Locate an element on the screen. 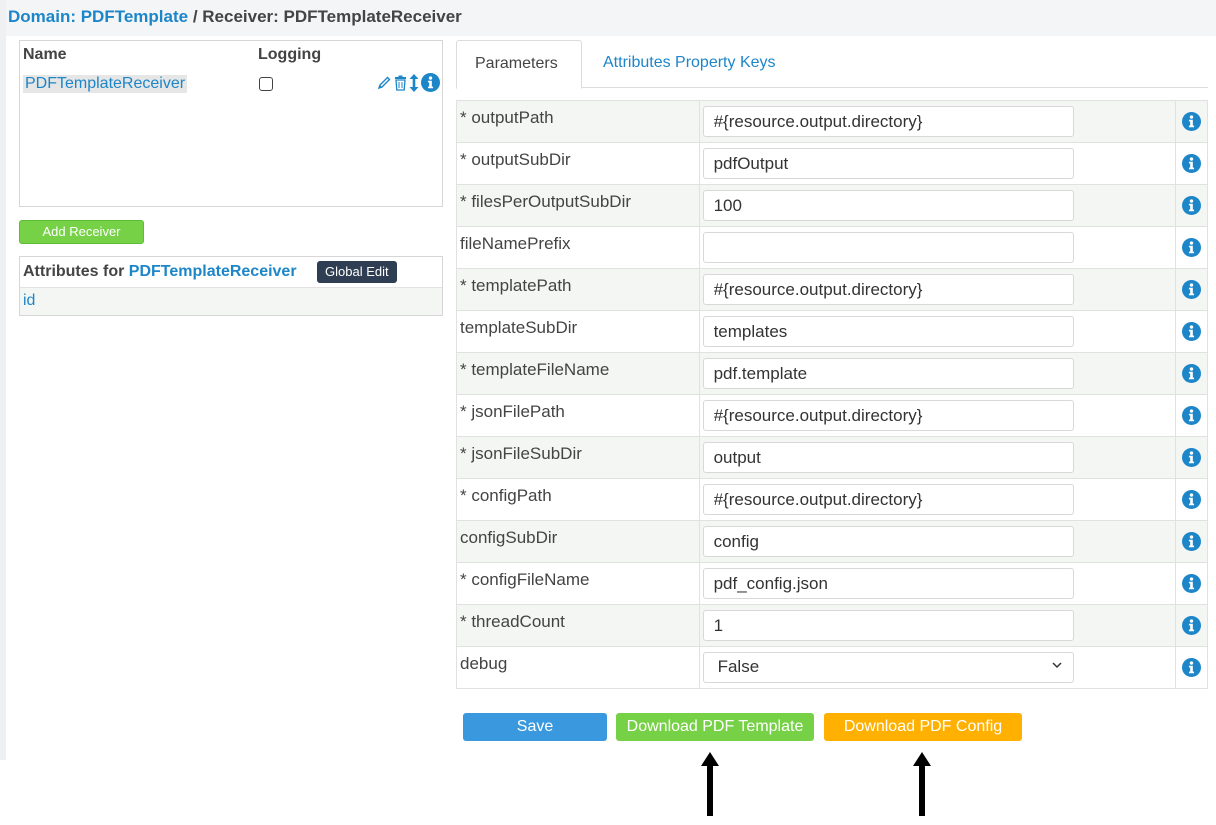 This screenshot has width=1216, height=825. param-label: * filesPerOutputSubDir is located at coordinates (578, 205).